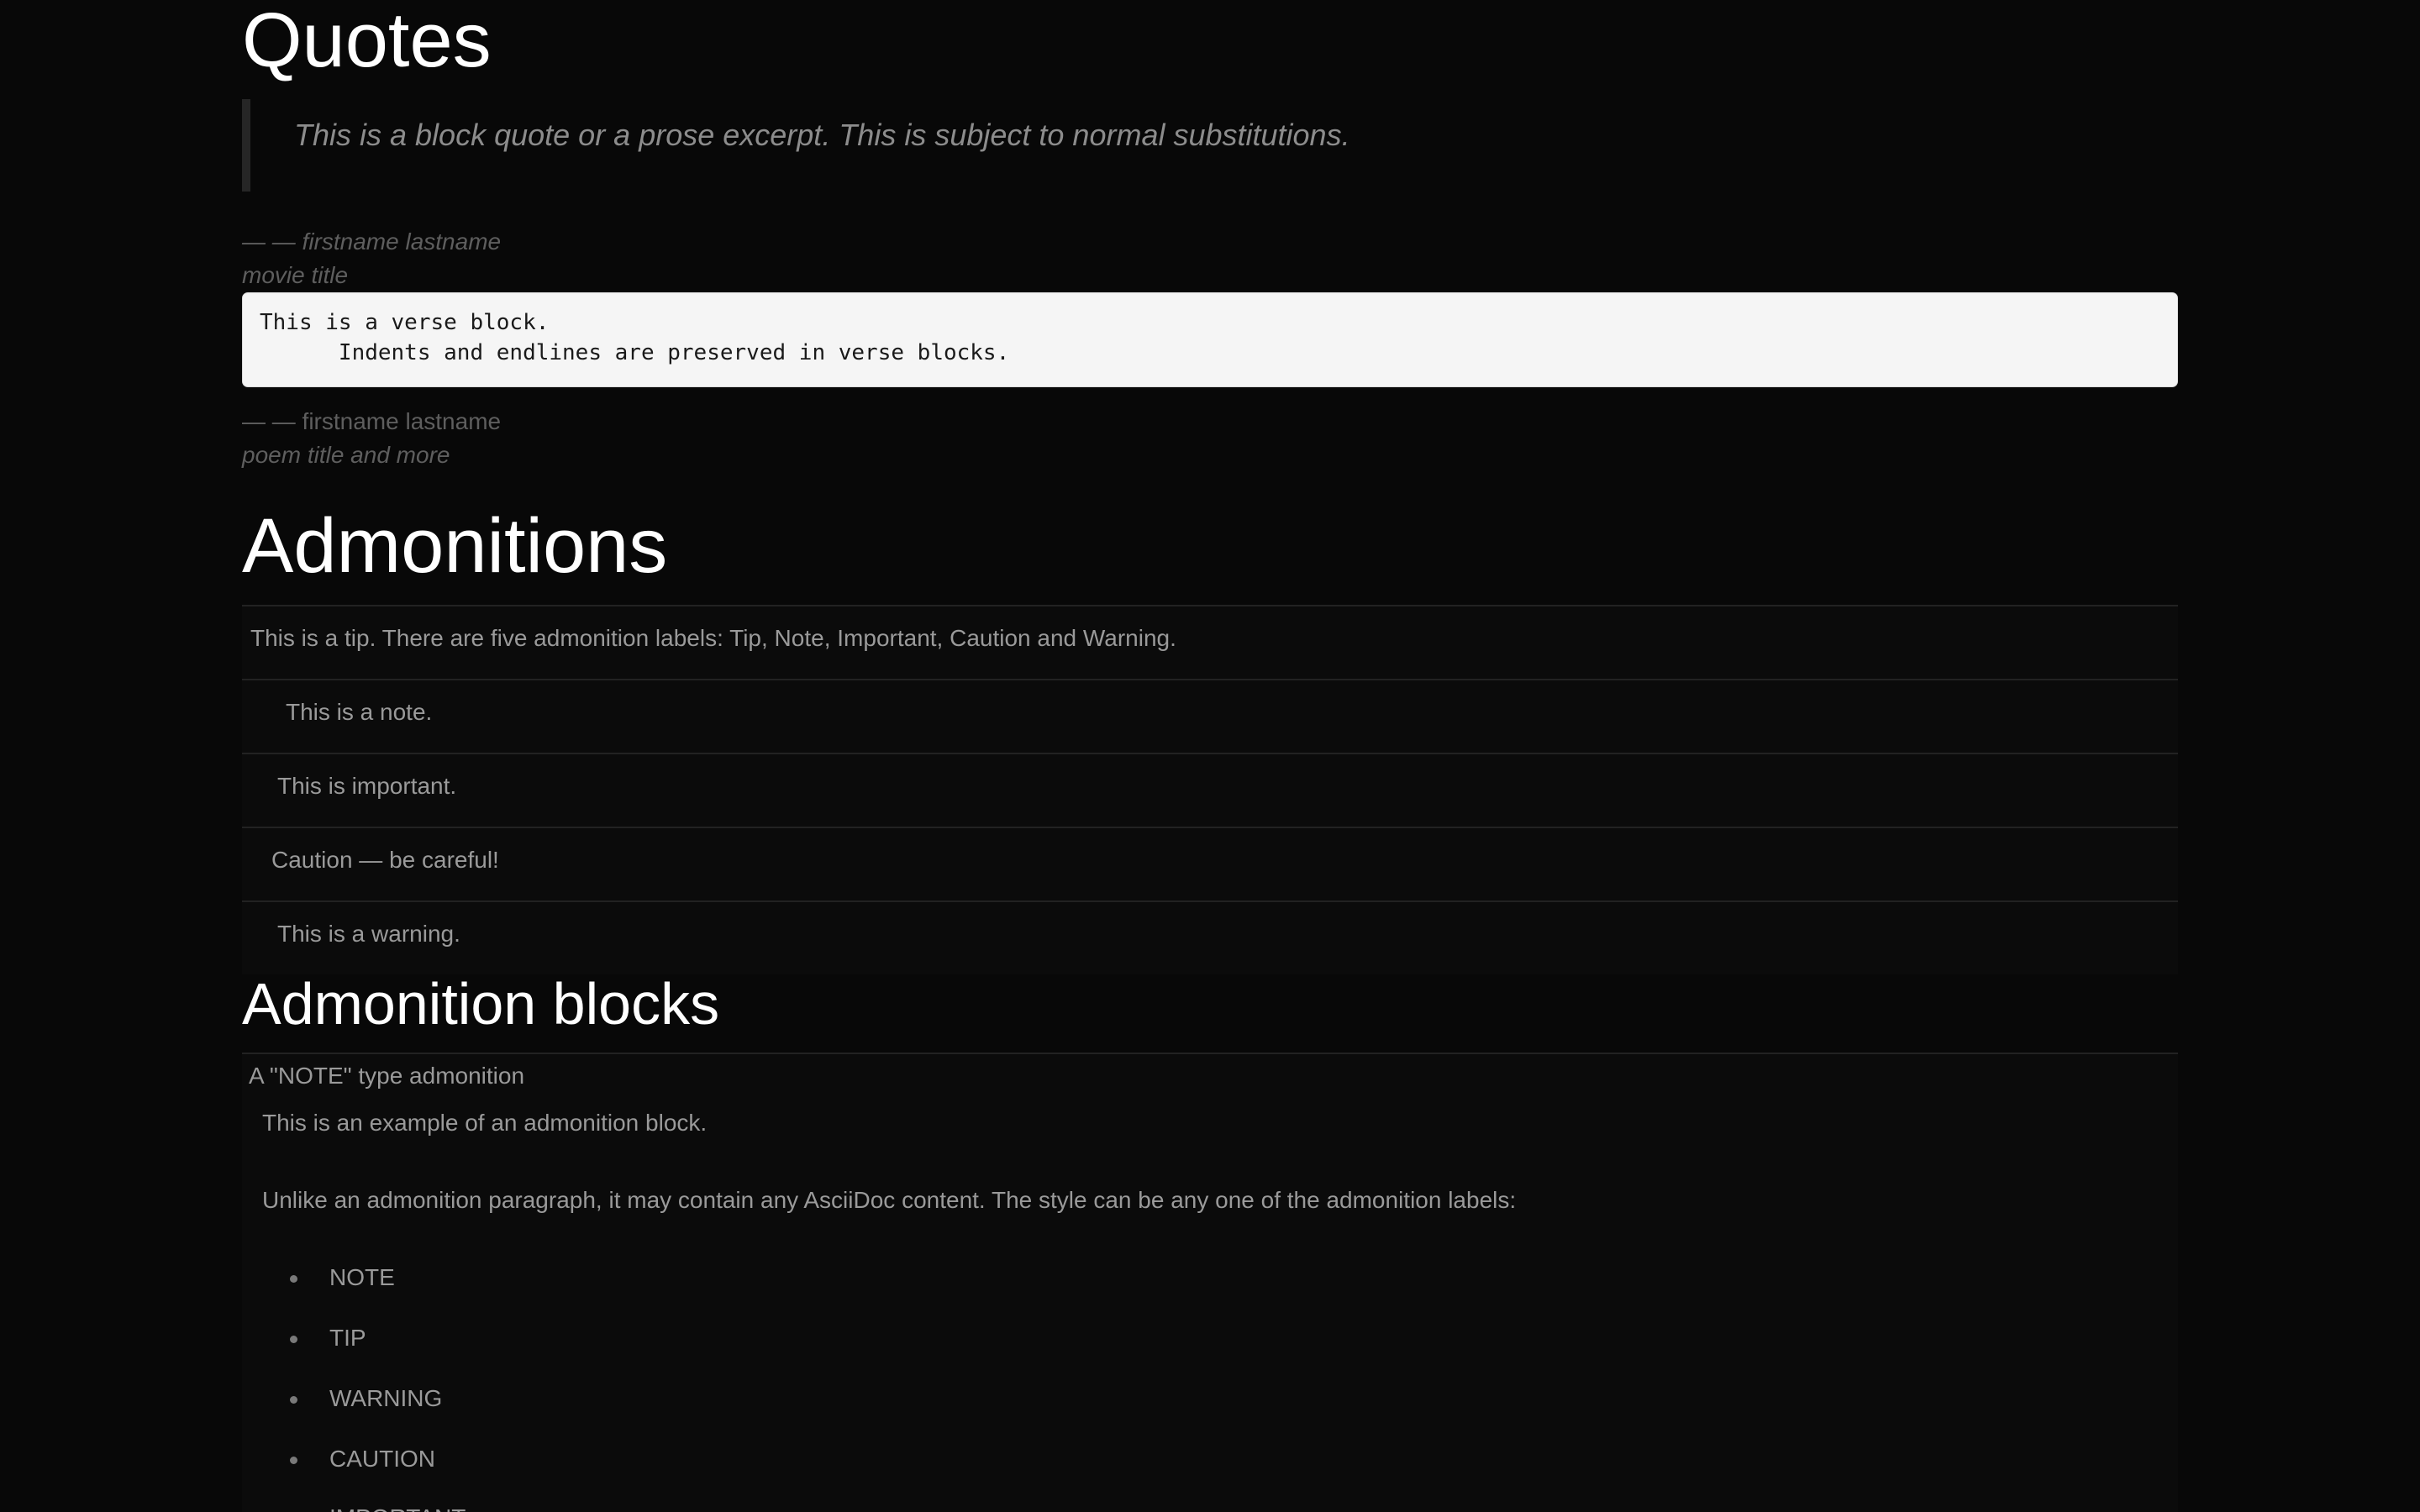 This screenshot has height=1512, width=2420. Describe the element at coordinates (1210, 863) in the screenshot. I see `admonition-caution: Caution — be careful!` at that location.